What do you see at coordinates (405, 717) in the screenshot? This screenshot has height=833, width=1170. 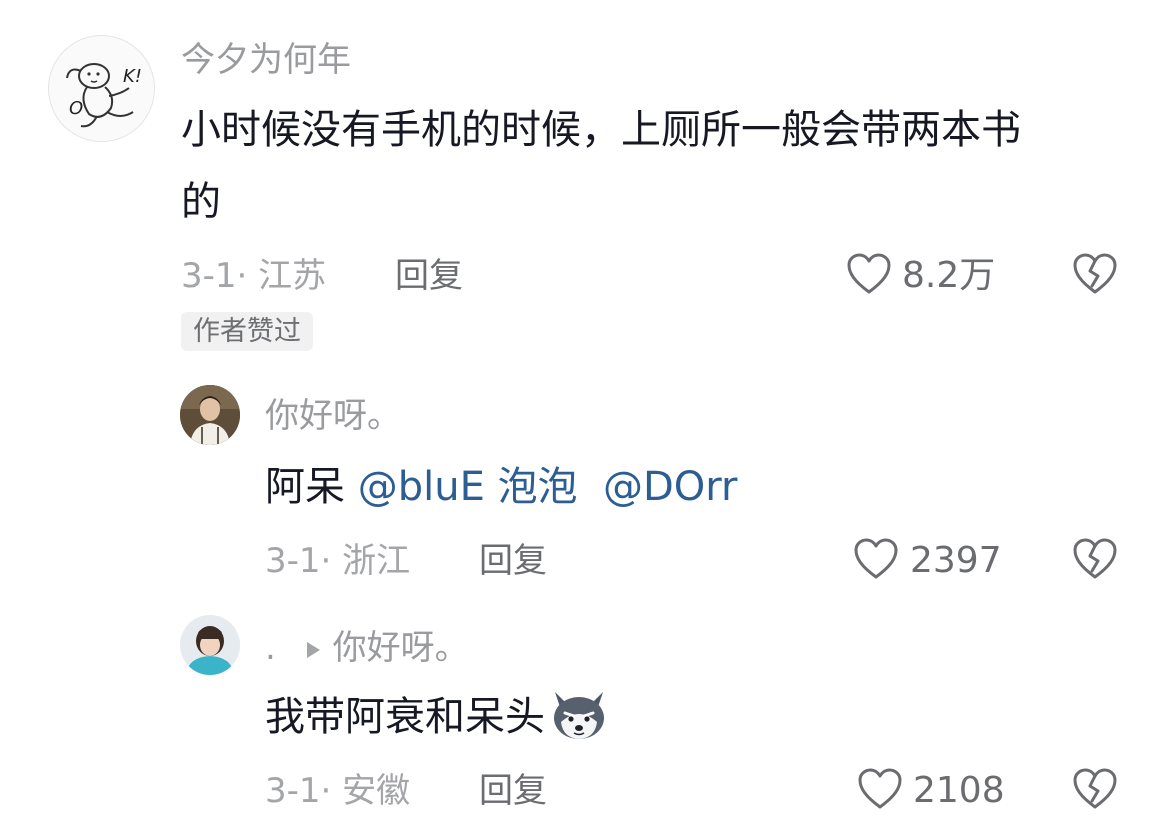 I see `reply-text-body: 我带阿衰和呆头` at bounding box center [405, 717].